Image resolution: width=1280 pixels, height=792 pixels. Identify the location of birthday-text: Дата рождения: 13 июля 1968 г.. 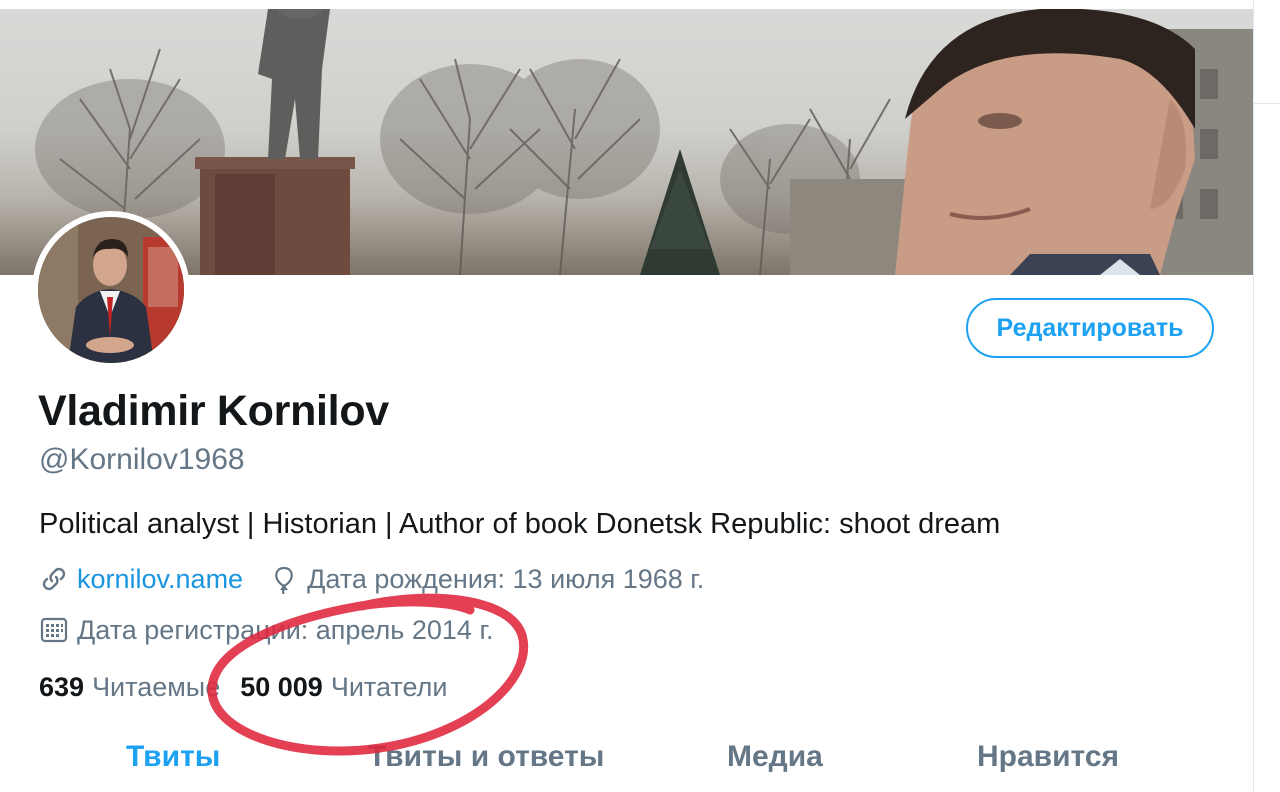
(506, 578).